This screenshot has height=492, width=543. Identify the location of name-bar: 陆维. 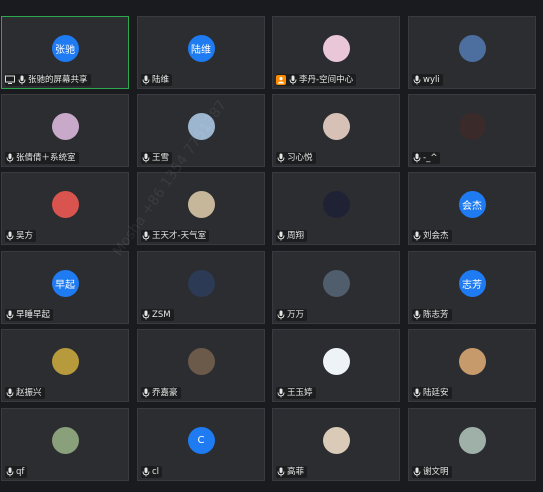
(157, 80).